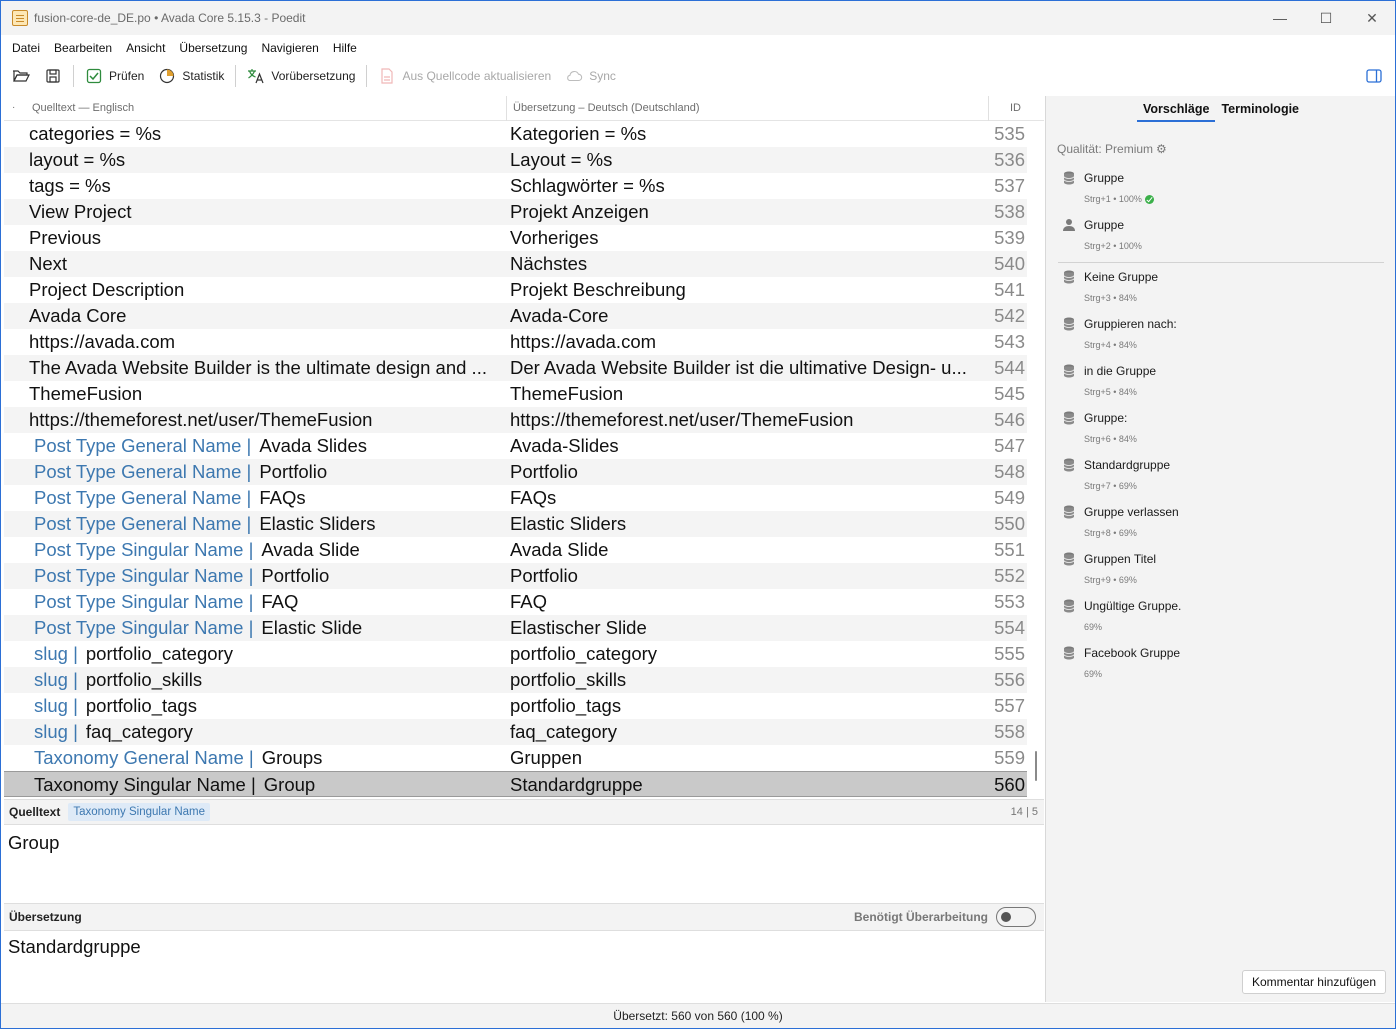  What do you see at coordinates (515, 342) in the screenshot?
I see `table-row: https://avada.com https://avada.com 543` at bounding box center [515, 342].